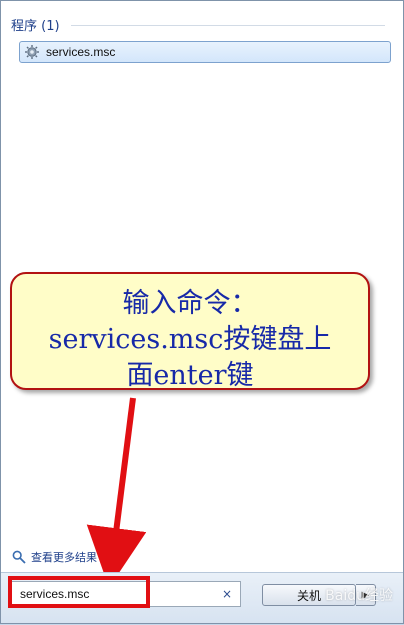 This screenshot has height=625, width=404. What do you see at coordinates (190, 339) in the screenshot?
I see `instruction-text: 输入命令： services.msc按键盘上 面enter键` at bounding box center [190, 339].